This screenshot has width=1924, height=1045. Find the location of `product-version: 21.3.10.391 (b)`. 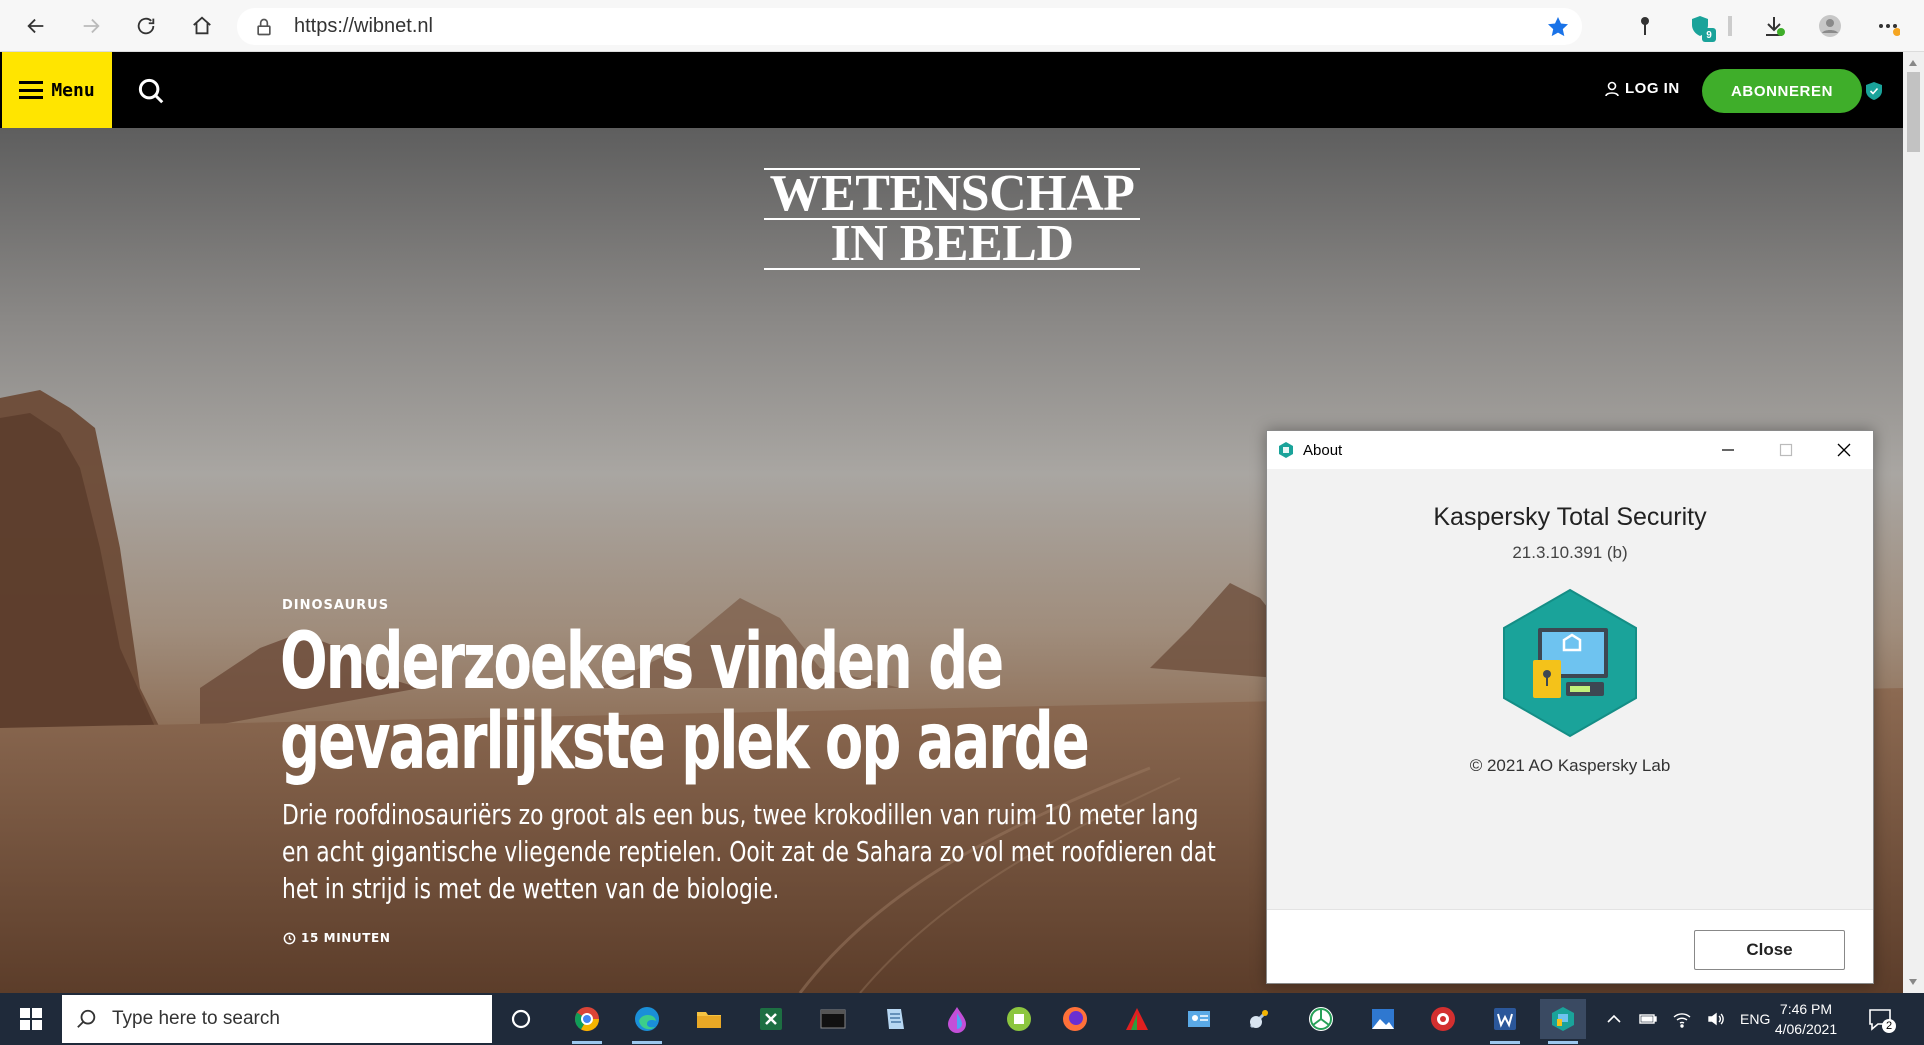

product-version: 21.3.10.391 (b) is located at coordinates (1570, 552).